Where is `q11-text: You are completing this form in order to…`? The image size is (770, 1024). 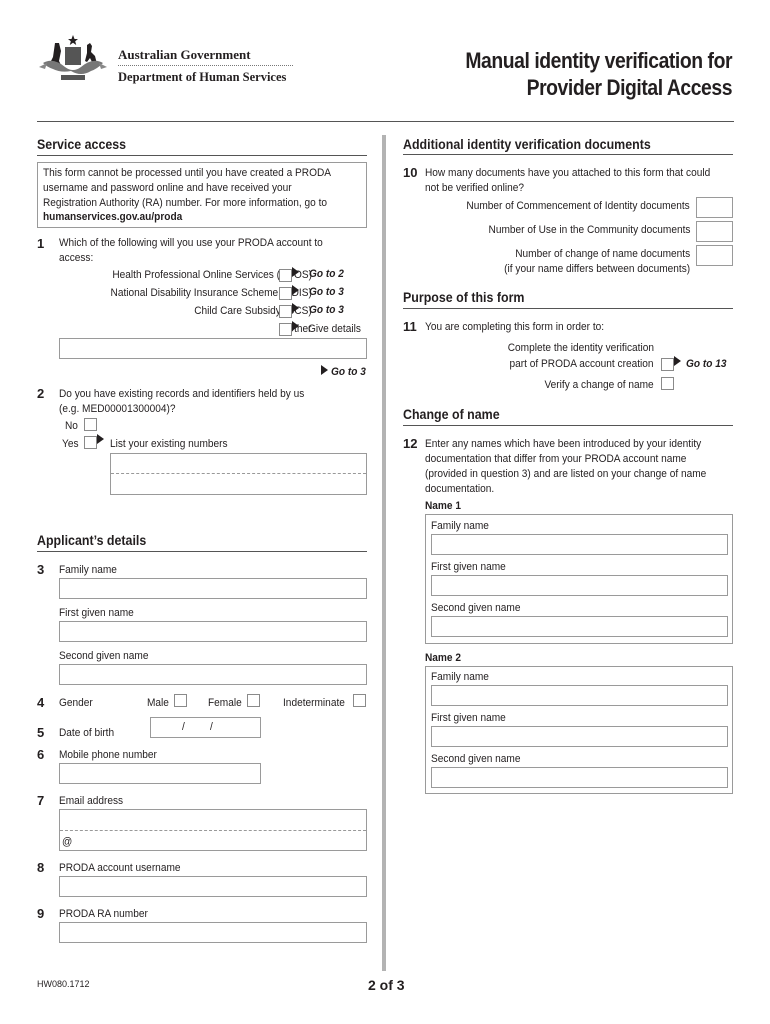
q11-text: You are completing this form in order to… is located at coordinates (515, 327).